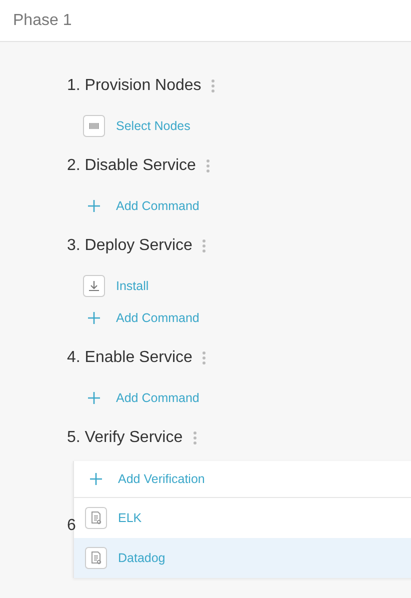 This screenshot has width=411, height=598. I want to click on menu-item: Datadog, so click(242, 558).